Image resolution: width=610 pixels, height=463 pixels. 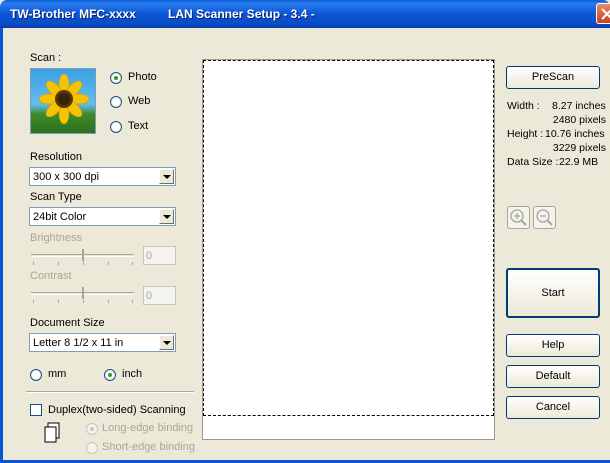 I want to click on scan-web-label: Web, so click(x=139, y=101).